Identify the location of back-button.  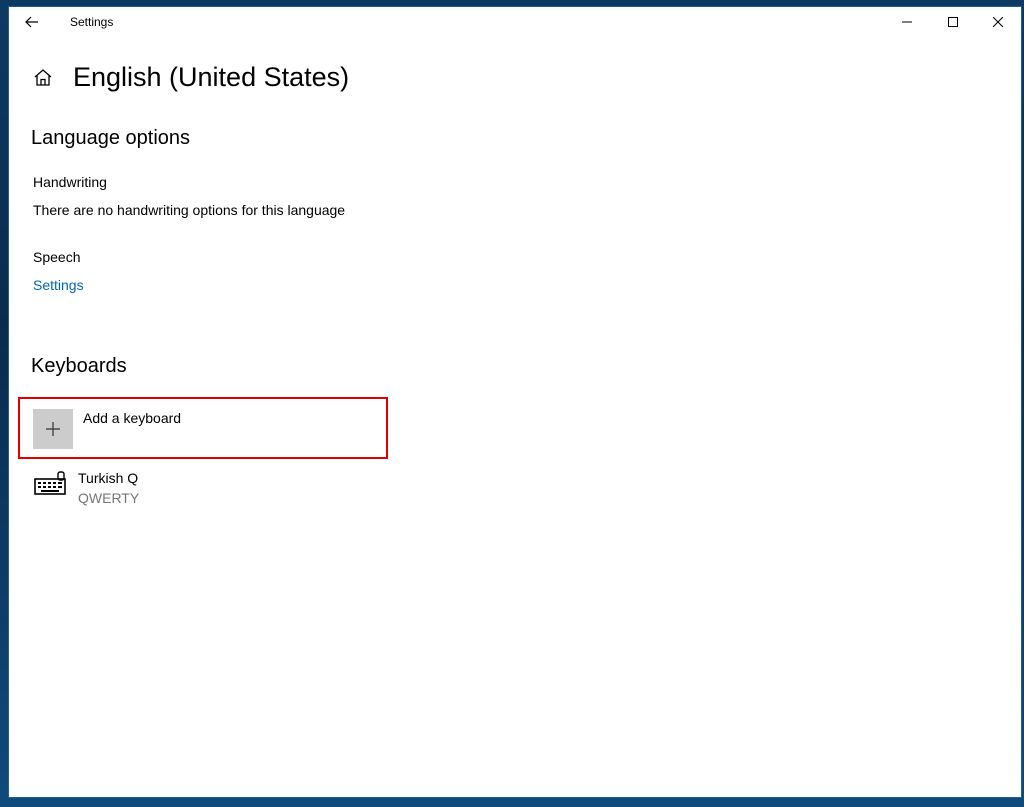
(32, 22).